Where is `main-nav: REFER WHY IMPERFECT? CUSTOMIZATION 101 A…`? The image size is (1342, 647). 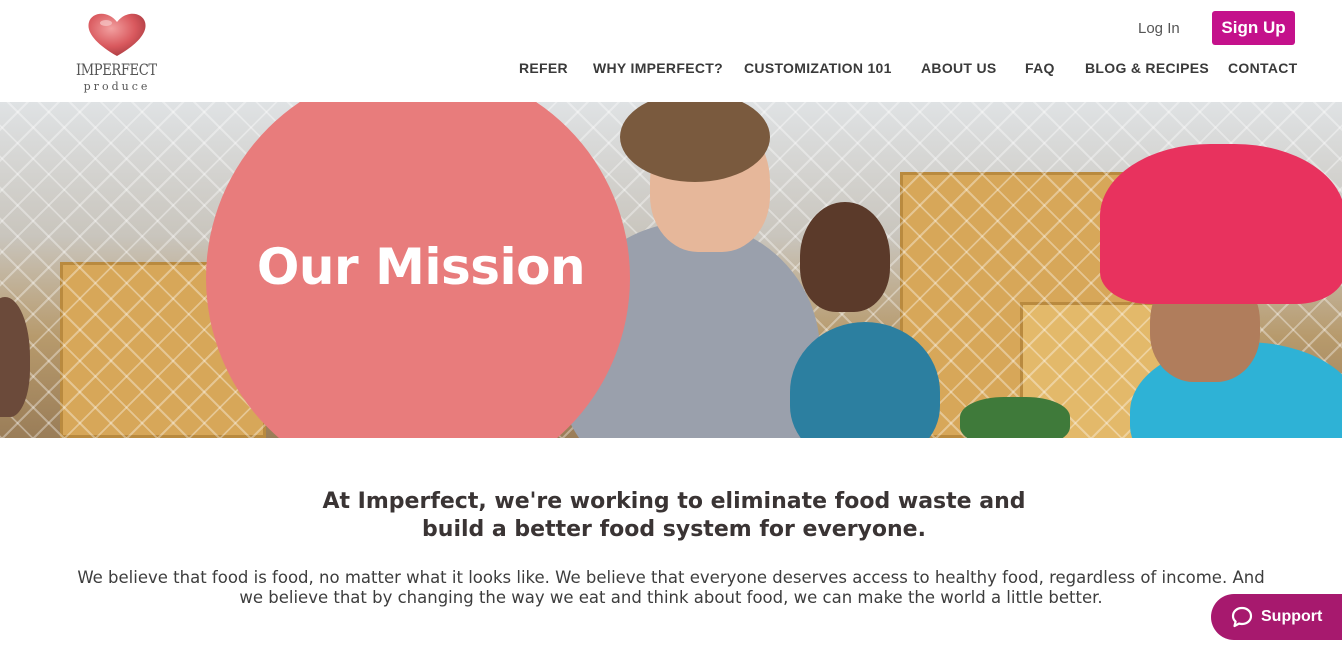 main-nav: REFER WHY IMPERFECT? CUSTOMIZATION 101 A… is located at coordinates (671, 70).